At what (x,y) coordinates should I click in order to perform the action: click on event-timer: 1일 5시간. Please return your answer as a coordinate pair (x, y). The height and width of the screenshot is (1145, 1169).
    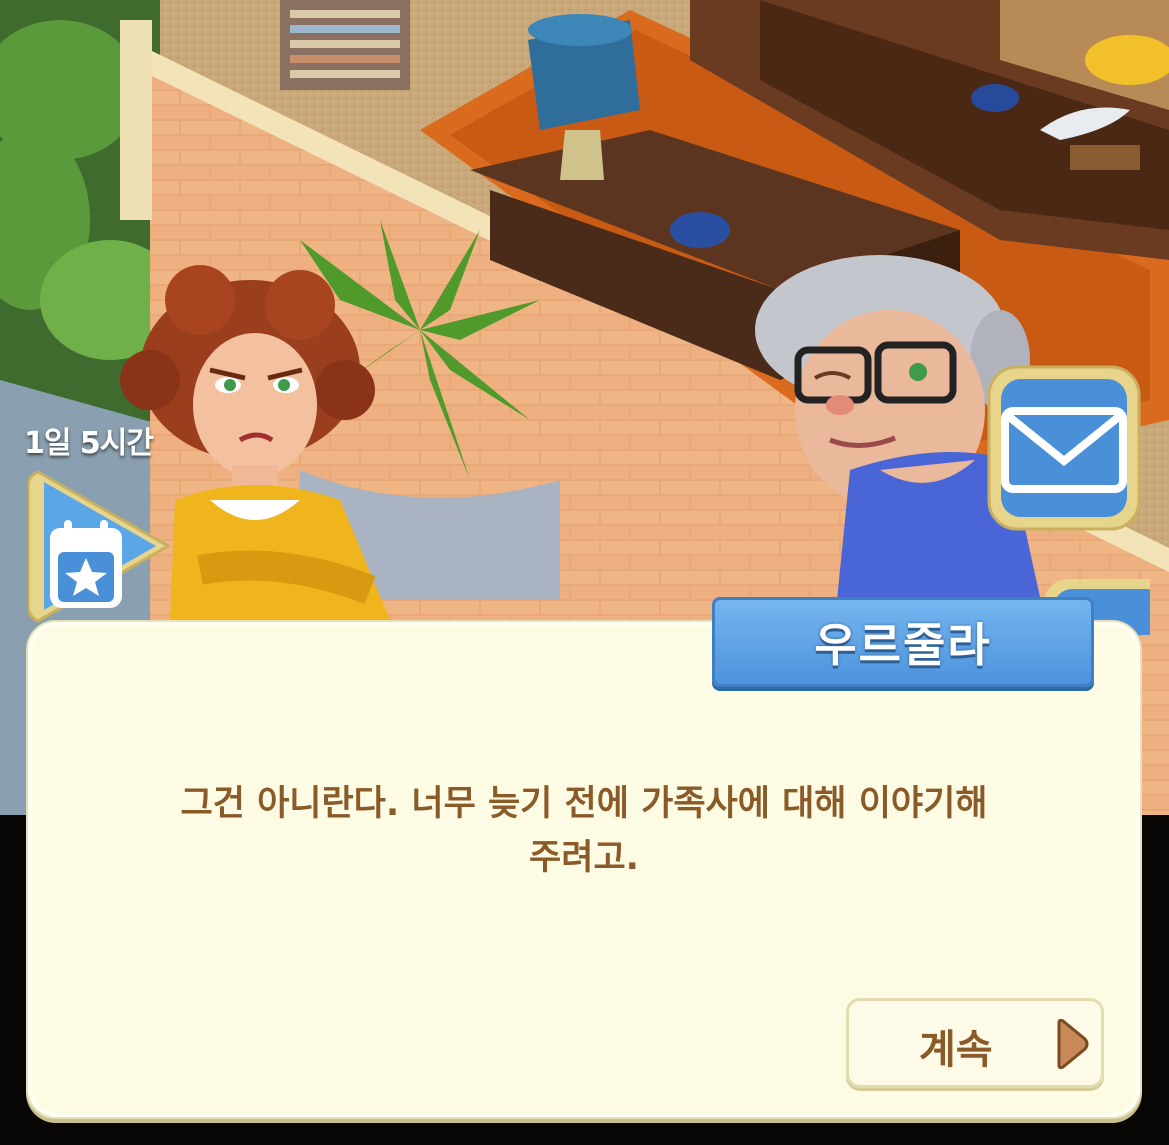
    Looking at the image, I should click on (89, 443).